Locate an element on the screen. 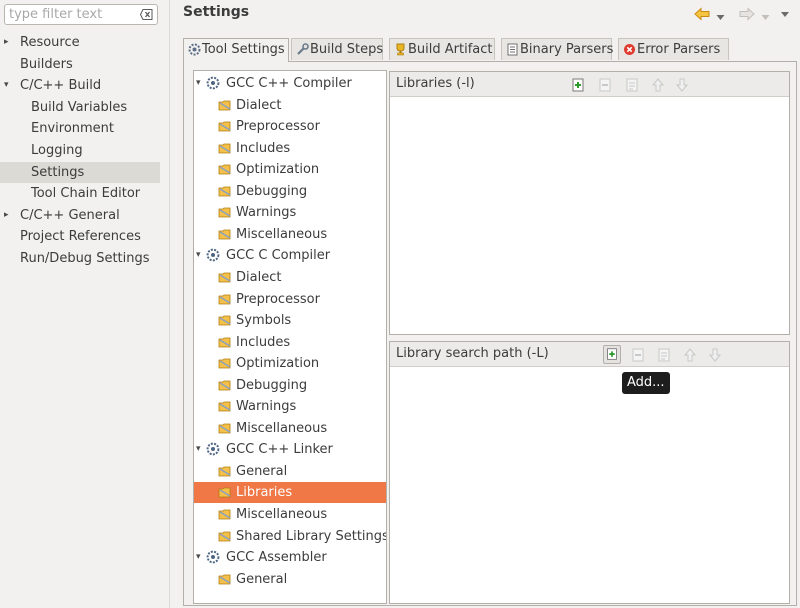 The width and height of the screenshot is (800, 608). tree-node-label: Libraries is located at coordinates (264, 493).